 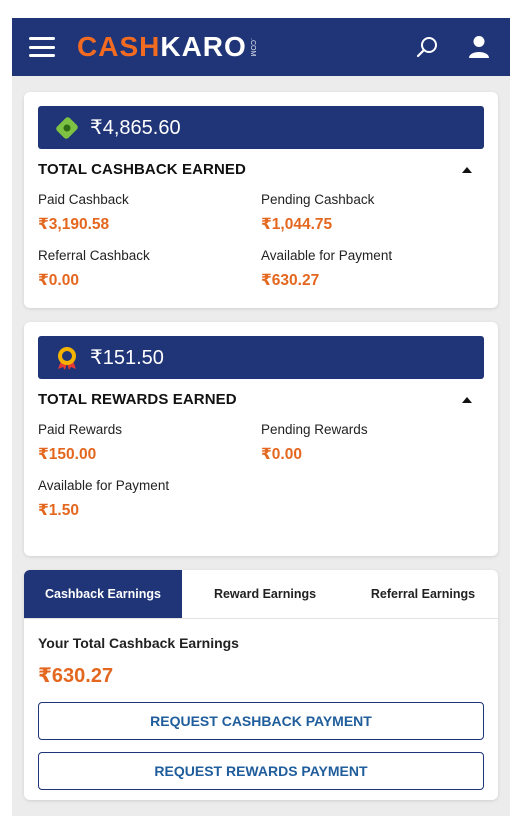 What do you see at coordinates (149, 499) in the screenshot?
I see `available-rewards-item: Available for Payment ₹1.50` at bounding box center [149, 499].